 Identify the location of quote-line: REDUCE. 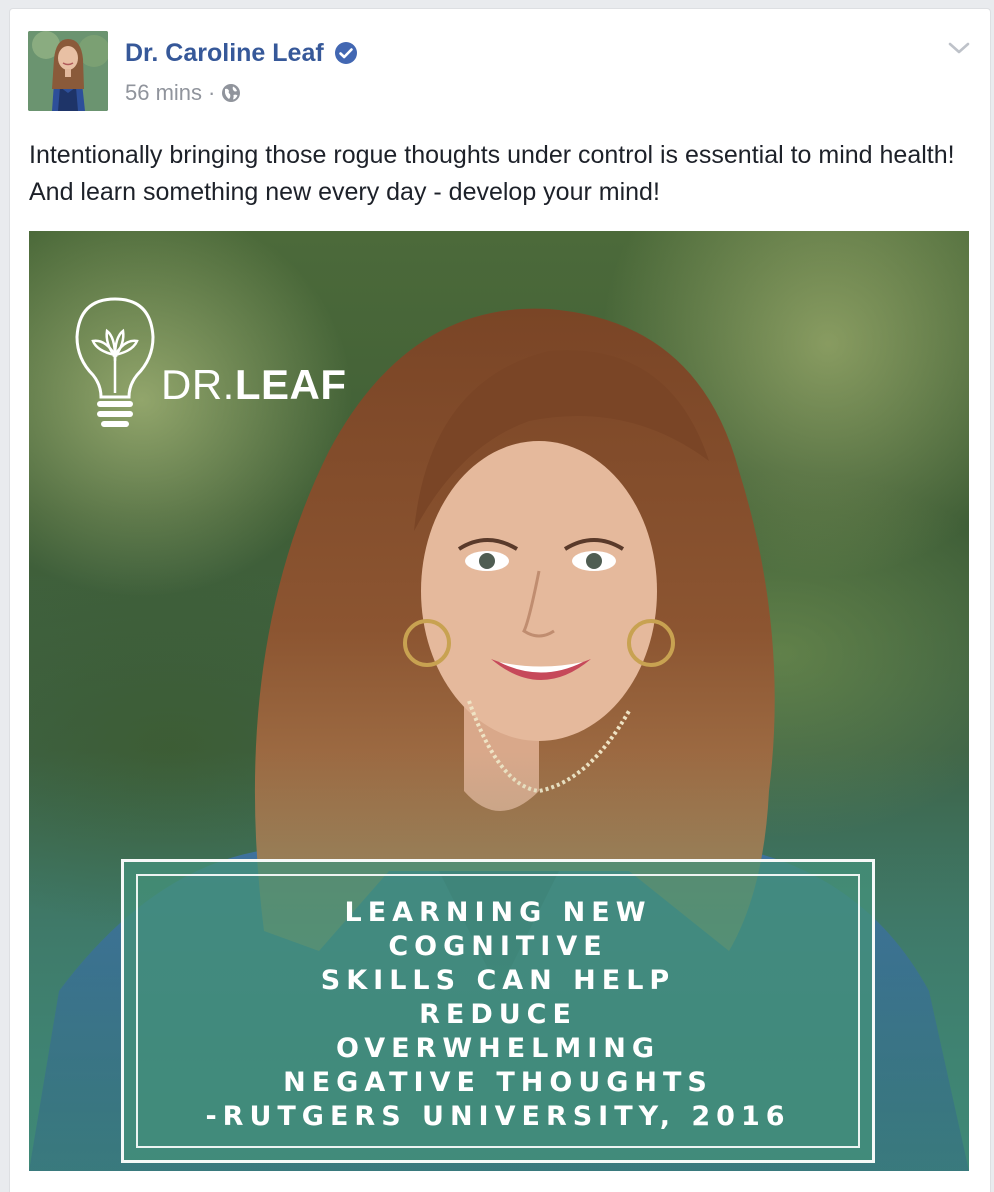
(498, 1014).